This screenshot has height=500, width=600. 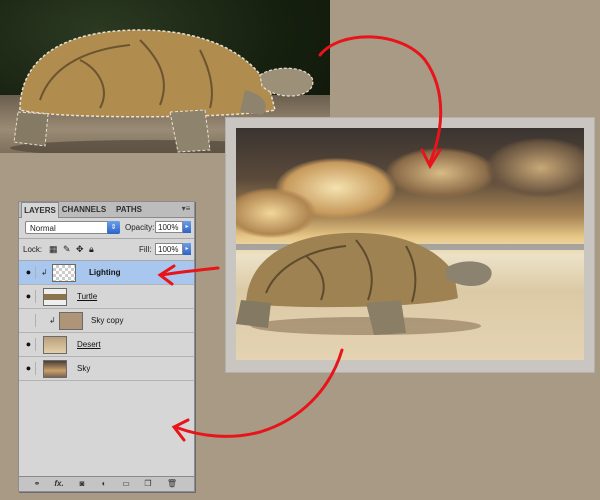 I want to click on fill-label: Fill:, so click(x=145, y=249).